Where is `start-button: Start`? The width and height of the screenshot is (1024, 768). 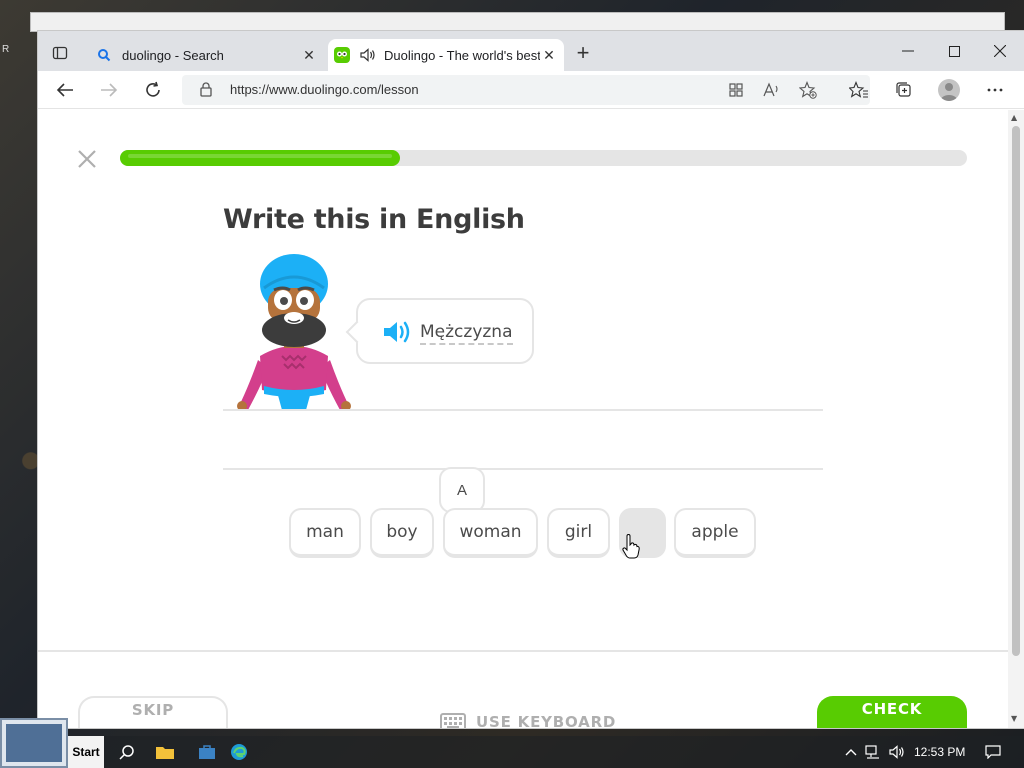 start-button: Start is located at coordinates (86, 752).